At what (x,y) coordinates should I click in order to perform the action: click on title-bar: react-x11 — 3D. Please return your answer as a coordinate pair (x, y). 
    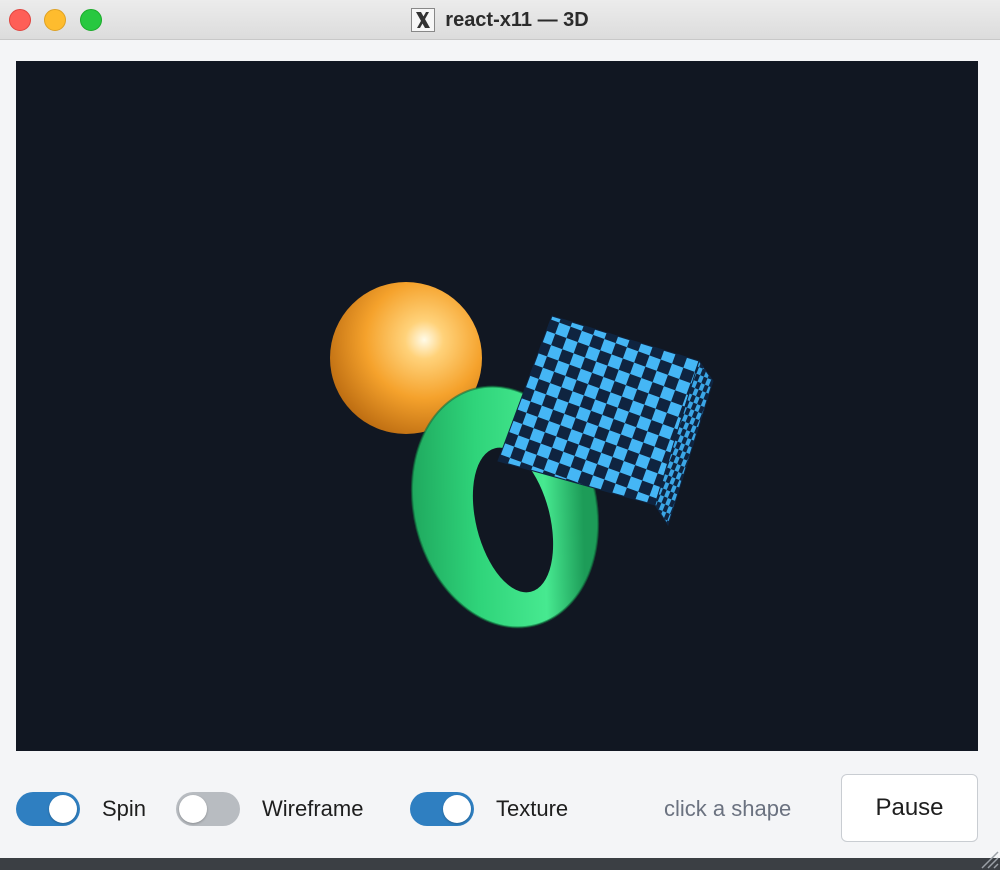
    Looking at the image, I should click on (500, 20).